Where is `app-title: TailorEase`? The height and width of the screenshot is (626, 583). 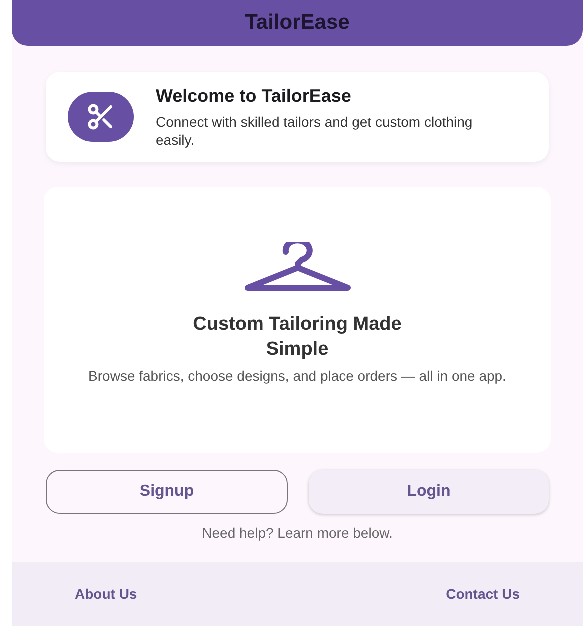 app-title: TailorEase is located at coordinates (297, 23).